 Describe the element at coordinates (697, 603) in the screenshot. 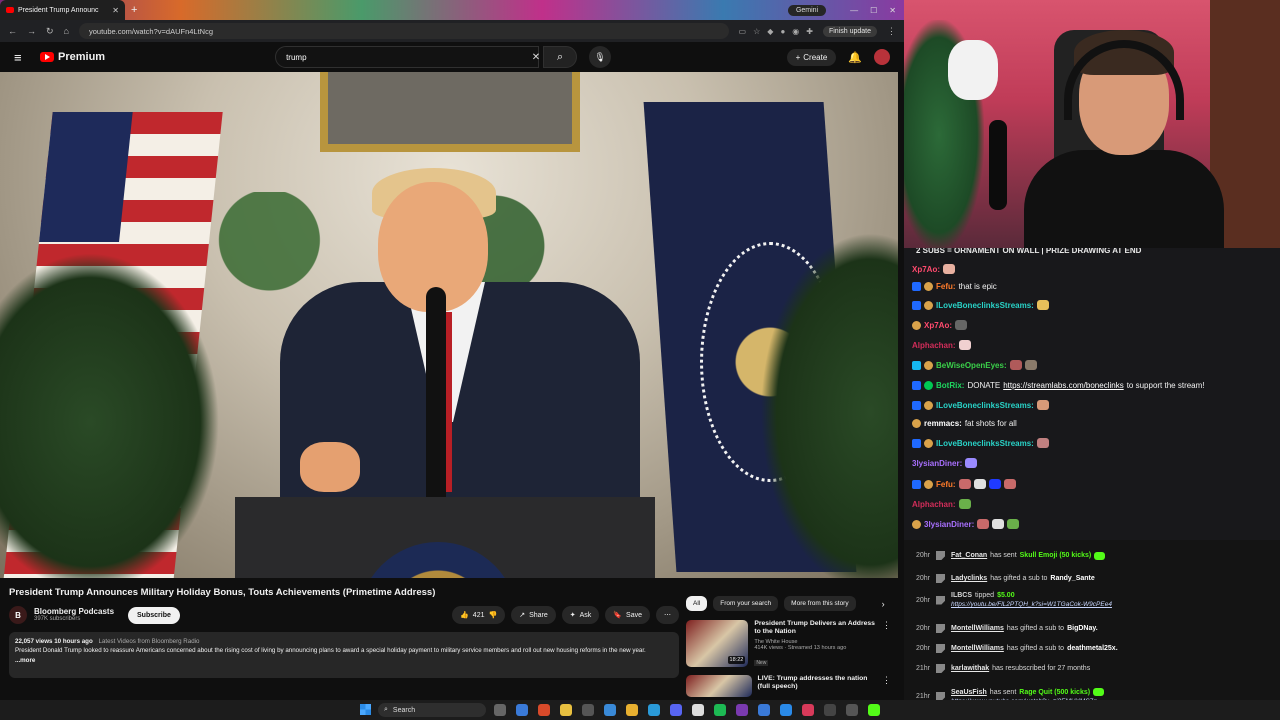

I see `chip-all: All` at that location.